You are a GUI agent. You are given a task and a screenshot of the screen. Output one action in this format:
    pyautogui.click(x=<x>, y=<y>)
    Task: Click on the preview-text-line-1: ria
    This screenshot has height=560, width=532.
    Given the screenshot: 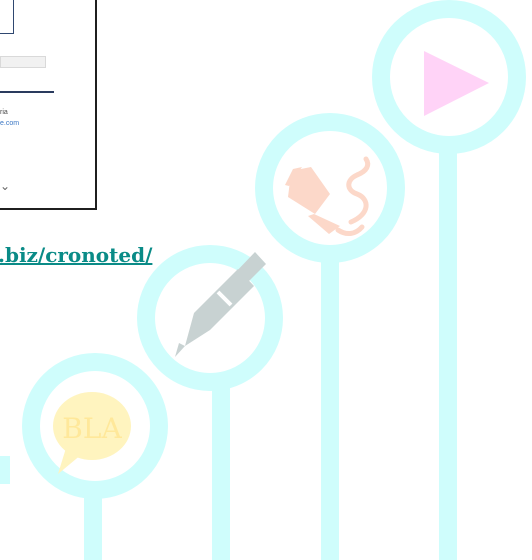 What is the action you would take?
    pyautogui.click(x=4, y=112)
    